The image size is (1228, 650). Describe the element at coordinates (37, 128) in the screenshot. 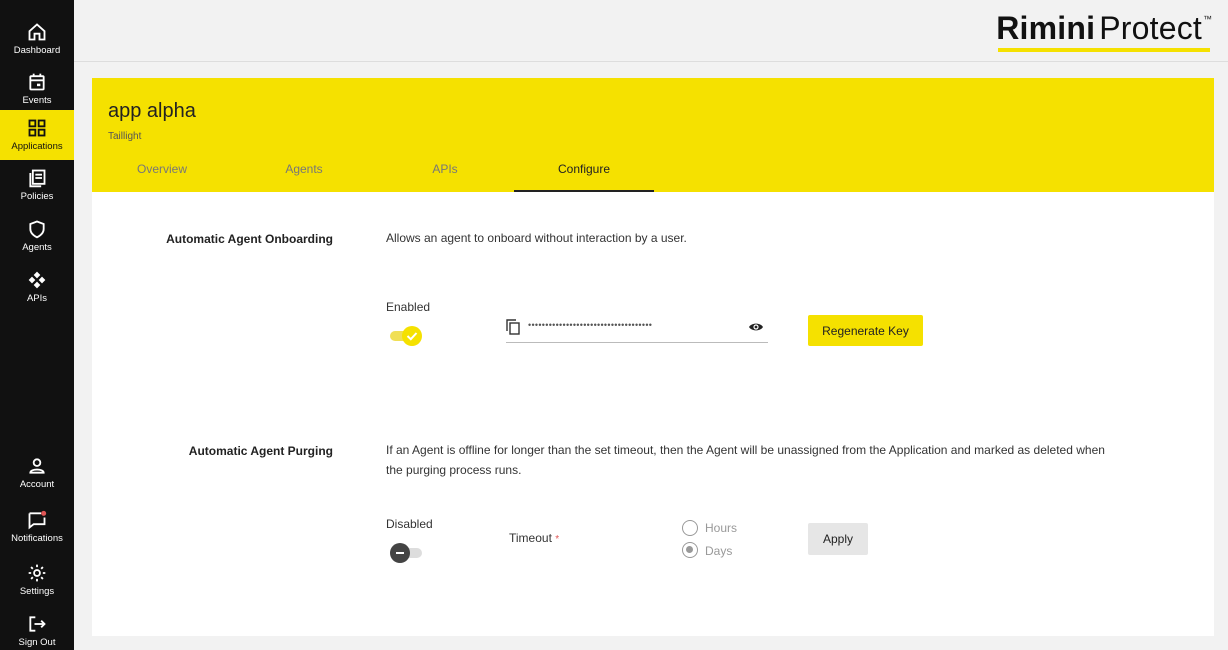

I see `grid-icon` at that location.